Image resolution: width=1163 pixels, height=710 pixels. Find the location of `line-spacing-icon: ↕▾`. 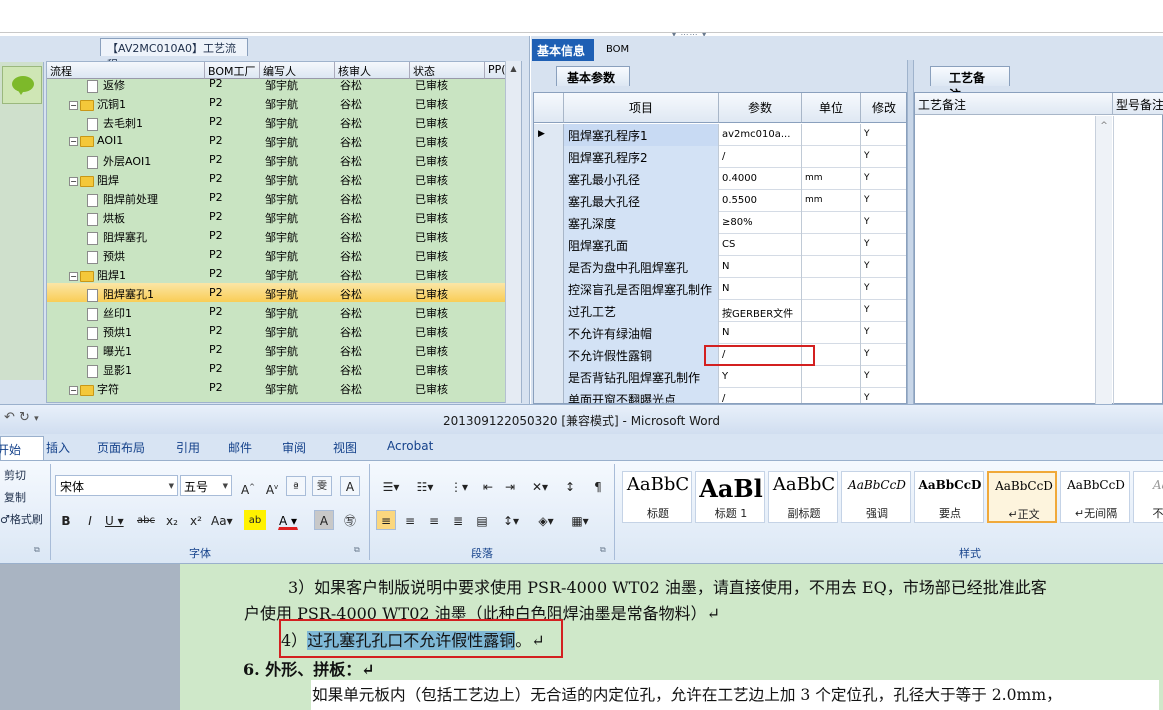

line-spacing-icon: ↕▾ is located at coordinates (511, 520).